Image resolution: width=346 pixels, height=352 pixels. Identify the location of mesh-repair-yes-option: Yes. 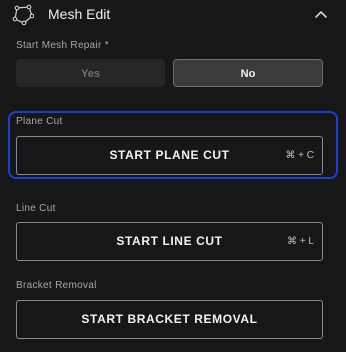
(90, 73).